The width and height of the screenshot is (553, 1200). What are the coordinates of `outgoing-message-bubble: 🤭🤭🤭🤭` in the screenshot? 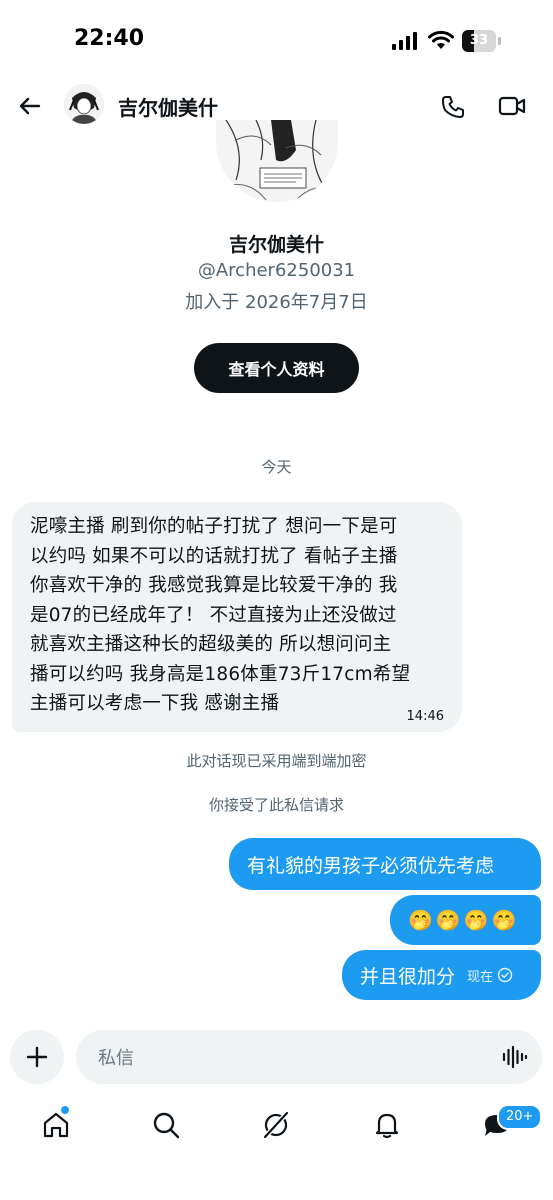 It's located at (465, 920).